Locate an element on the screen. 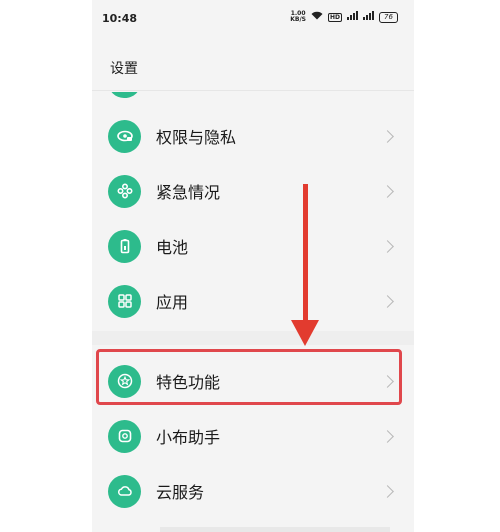  apps-grid-icon is located at coordinates (124, 301).